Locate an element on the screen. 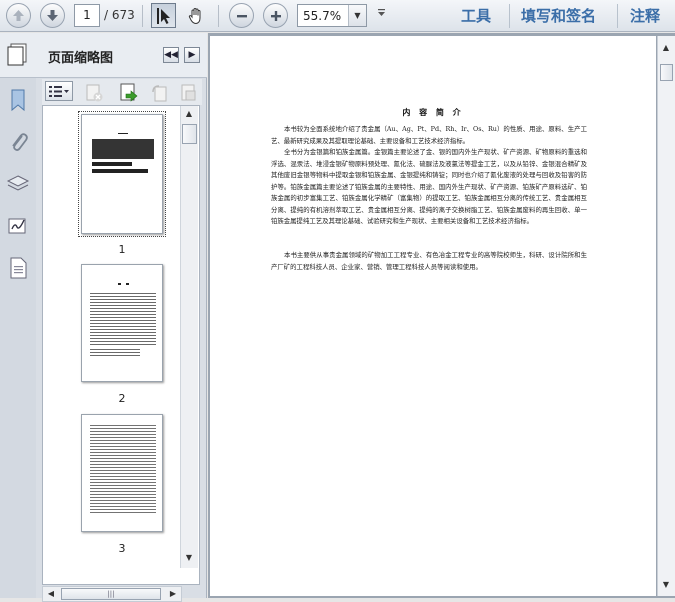  page-properties-icon is located at coordinates (188, 93).